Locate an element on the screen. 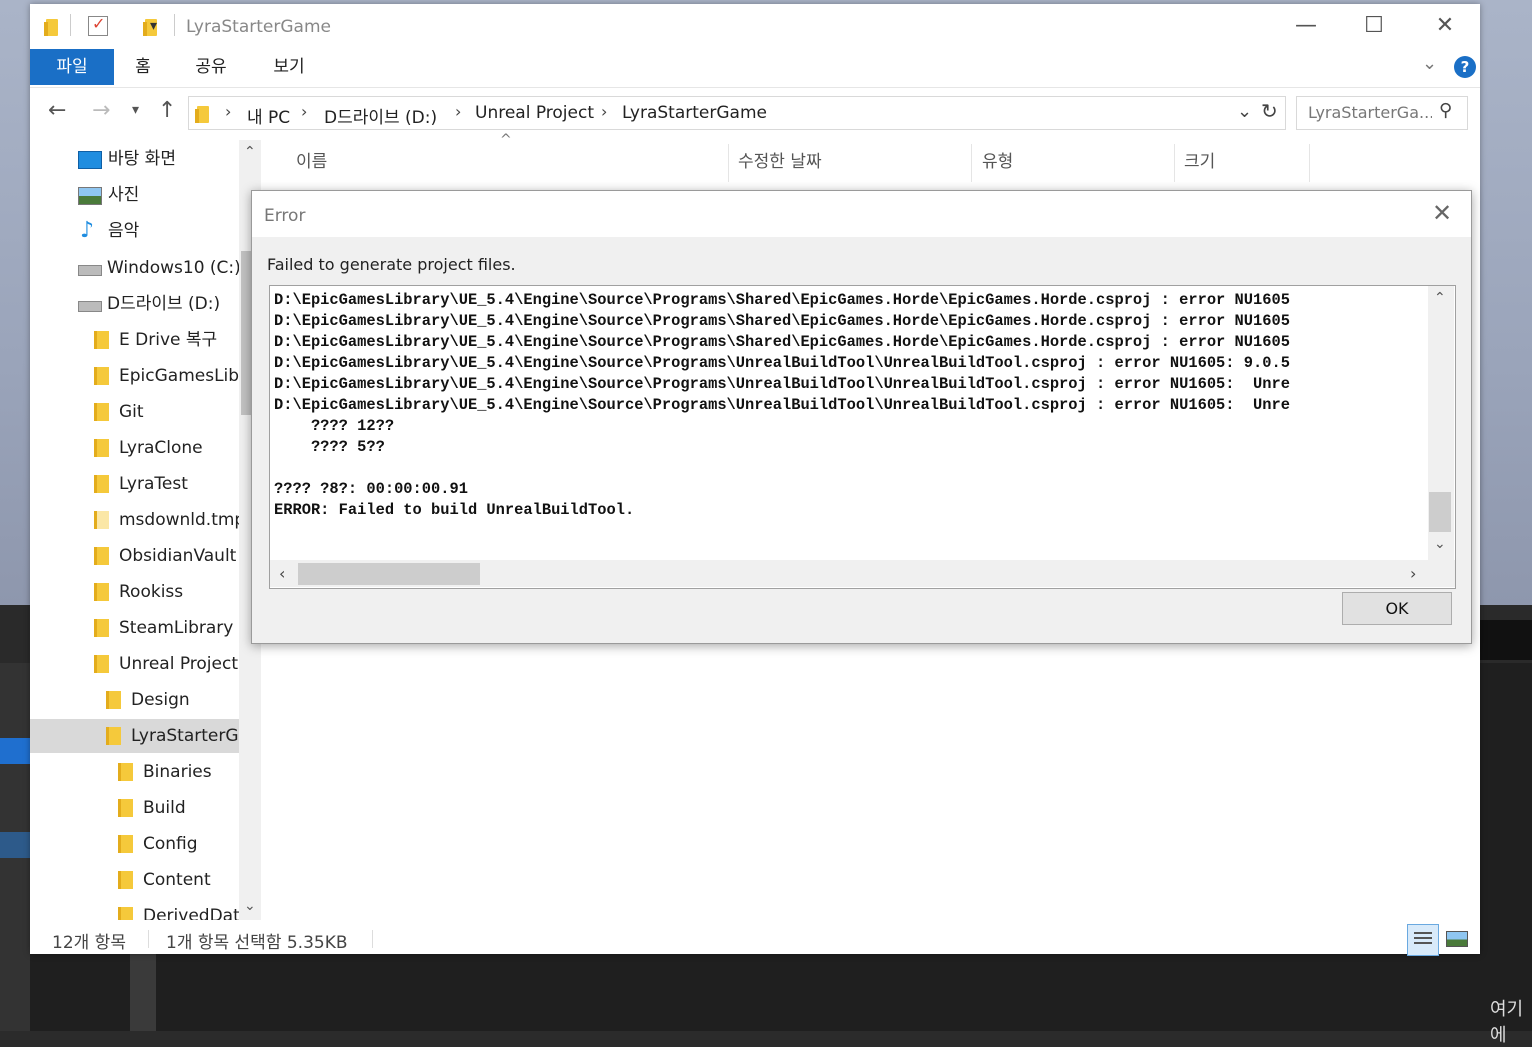  recent-locations-chevron-icon: ▾ is located at coordinates (135, 110).